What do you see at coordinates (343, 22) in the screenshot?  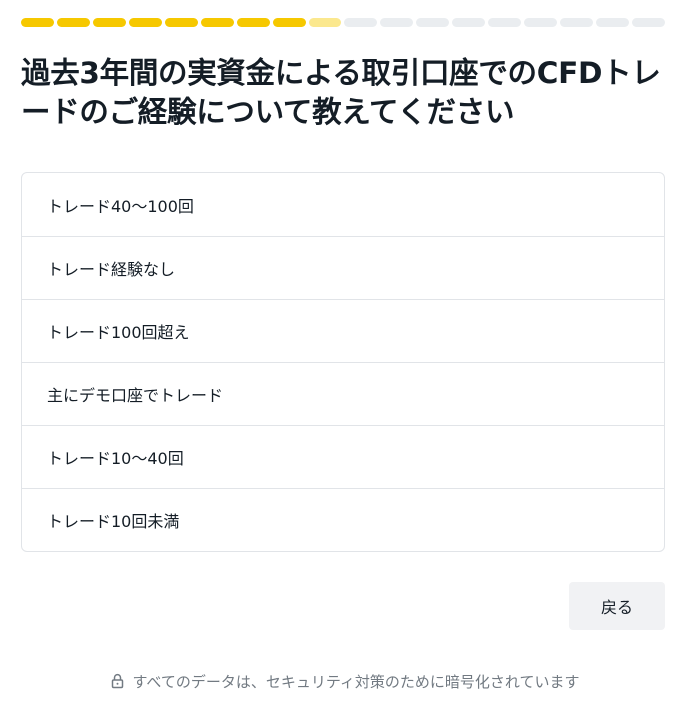 I see `progress-bar` at bounding box center [343, 22].